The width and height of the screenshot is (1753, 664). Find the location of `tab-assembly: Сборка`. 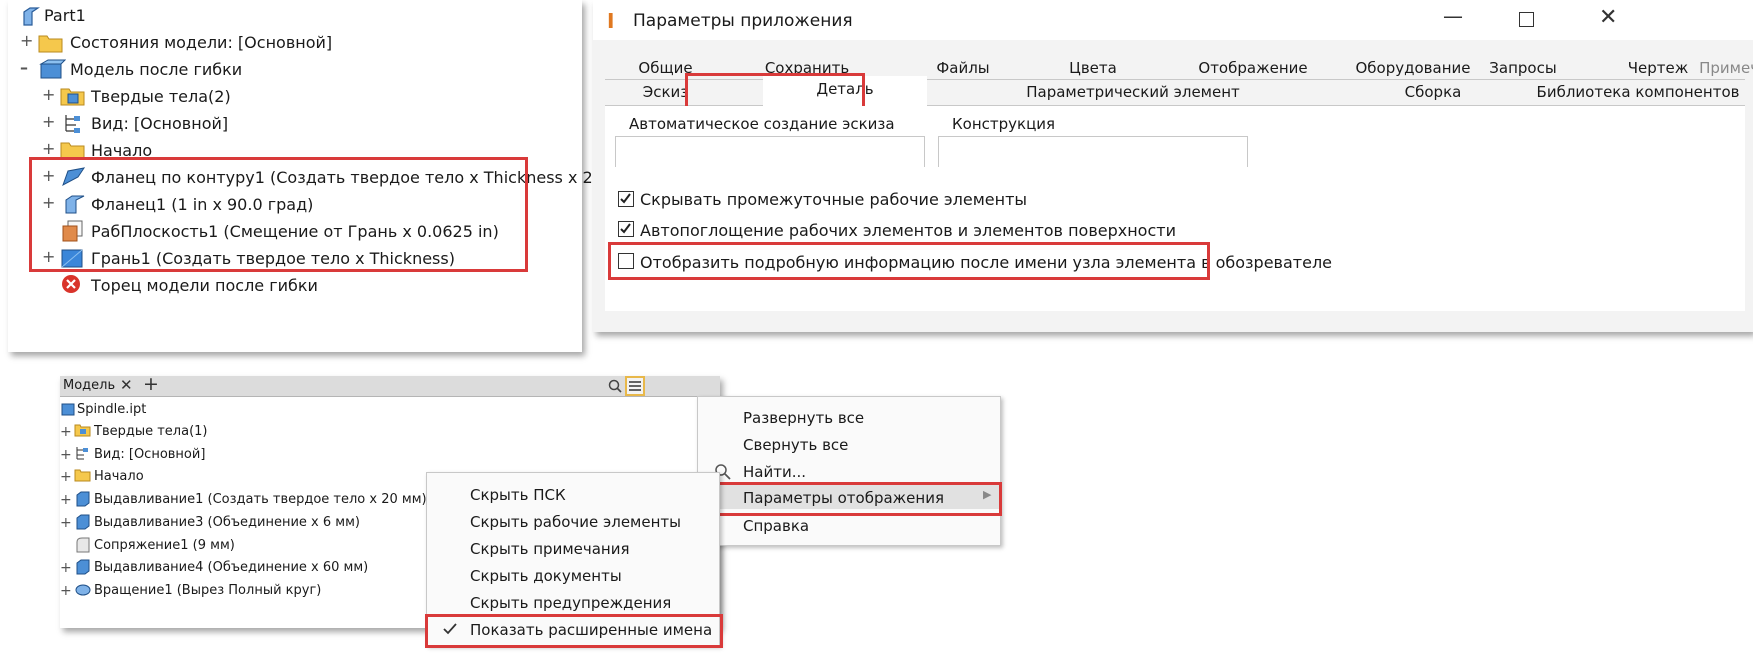

tab-assembly: Сборка is located at coordinates (1433, 92).